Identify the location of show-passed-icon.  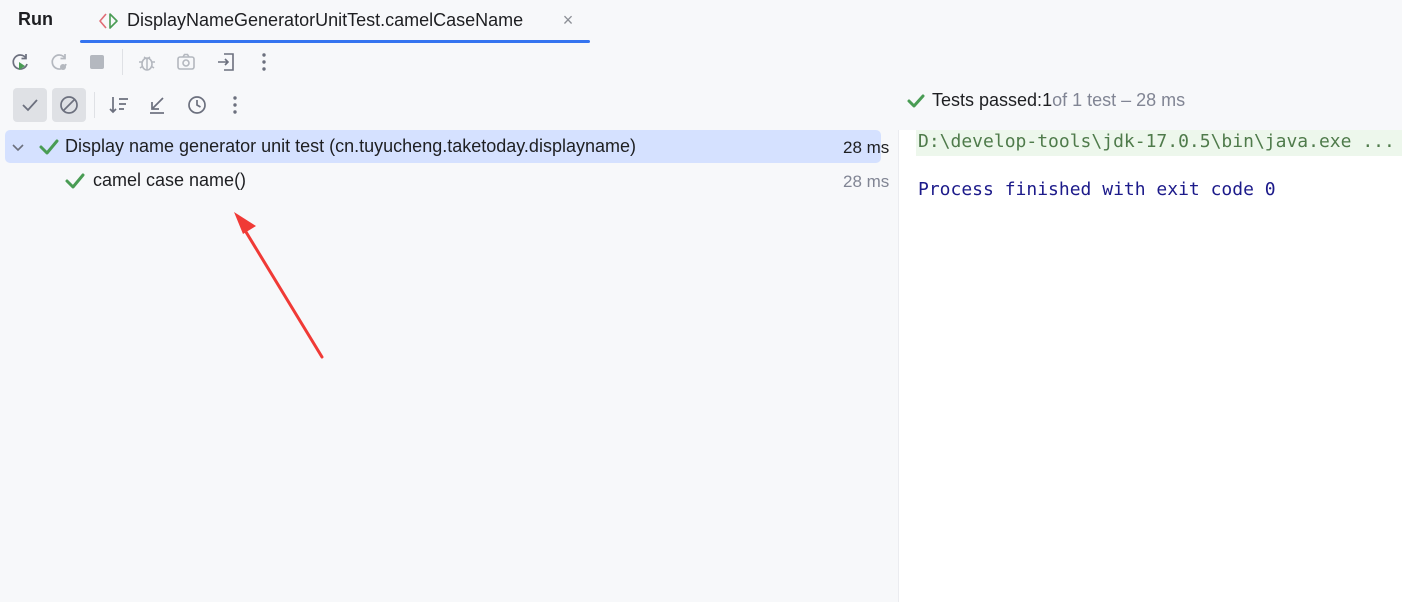
(30, 105).